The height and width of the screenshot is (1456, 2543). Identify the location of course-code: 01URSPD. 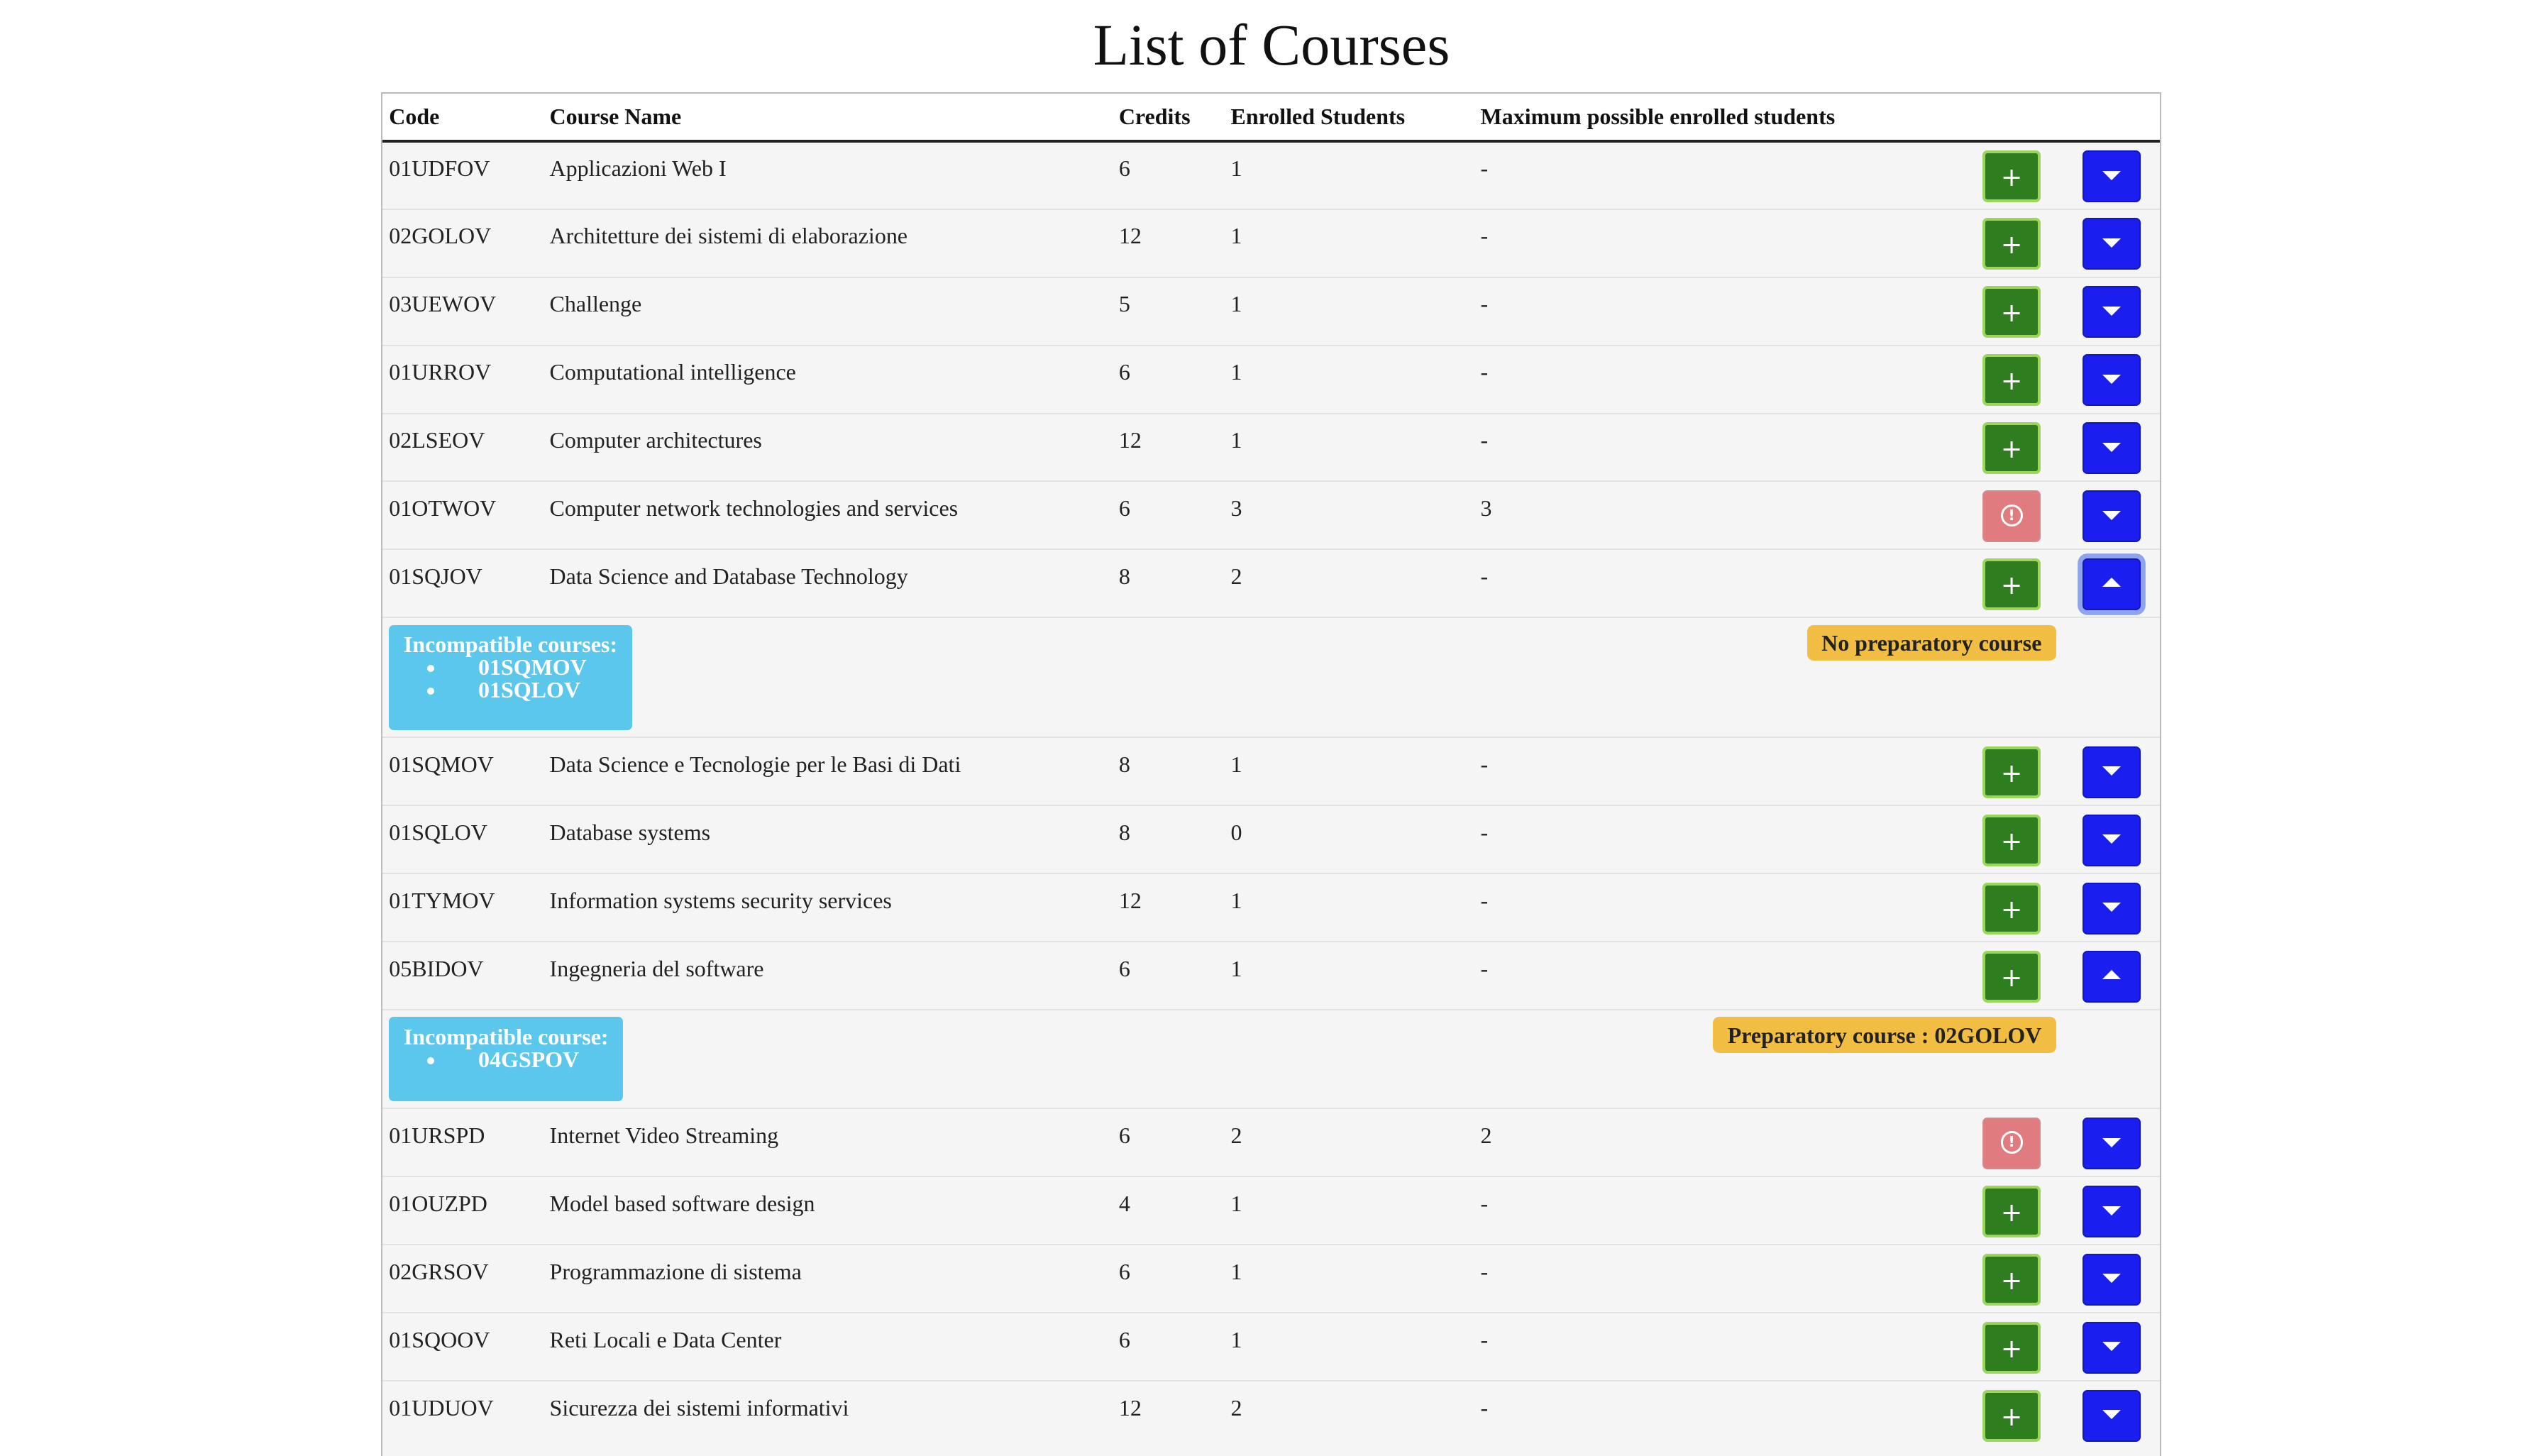
(463, 1142).